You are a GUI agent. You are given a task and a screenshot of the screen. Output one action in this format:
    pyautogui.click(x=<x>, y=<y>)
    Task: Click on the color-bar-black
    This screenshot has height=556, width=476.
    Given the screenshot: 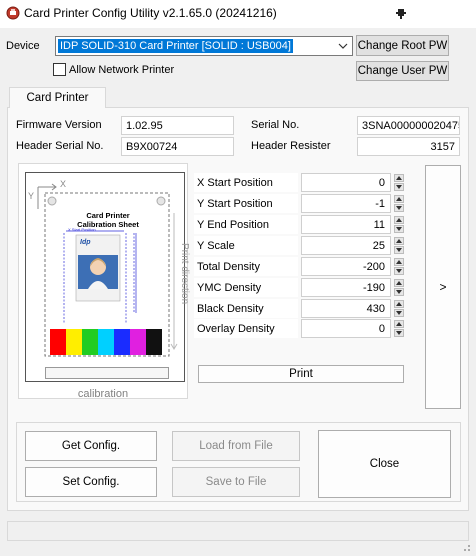 What is the action you would take?
    pyautogui.click(x=154, y=342)
    